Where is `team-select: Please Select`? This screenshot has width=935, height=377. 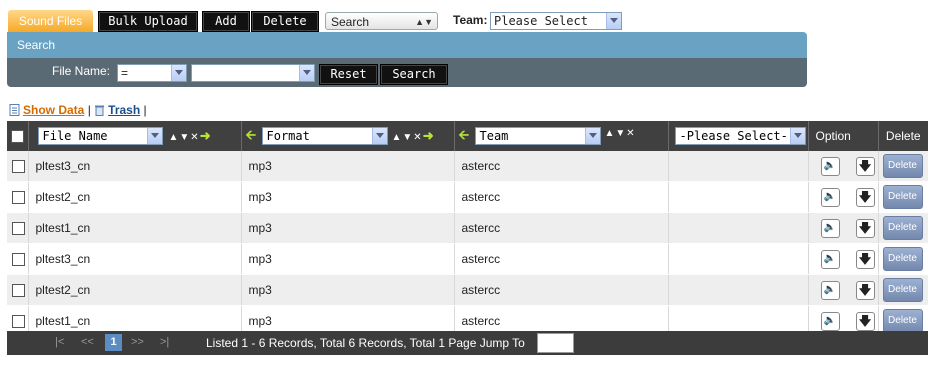
team-select: Please Select is located at coordinates (556, 21).